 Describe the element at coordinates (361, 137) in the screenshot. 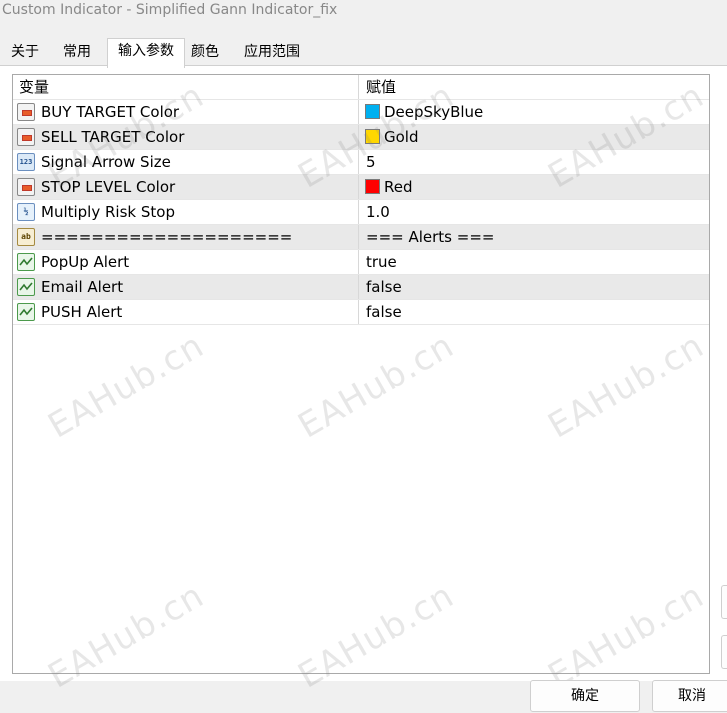

I see `table-row: SELL TARGET Color Gold` at that location.